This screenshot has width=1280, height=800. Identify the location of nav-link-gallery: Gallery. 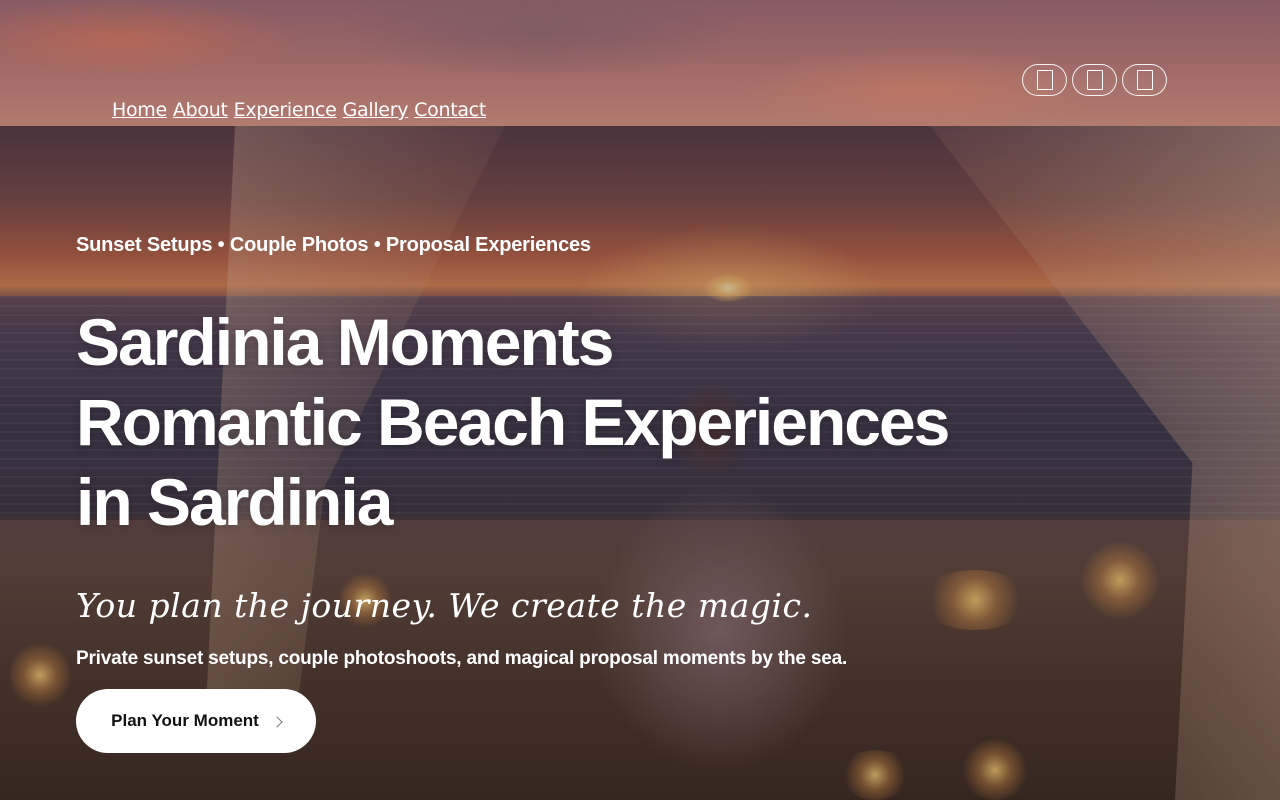
(376, 110).